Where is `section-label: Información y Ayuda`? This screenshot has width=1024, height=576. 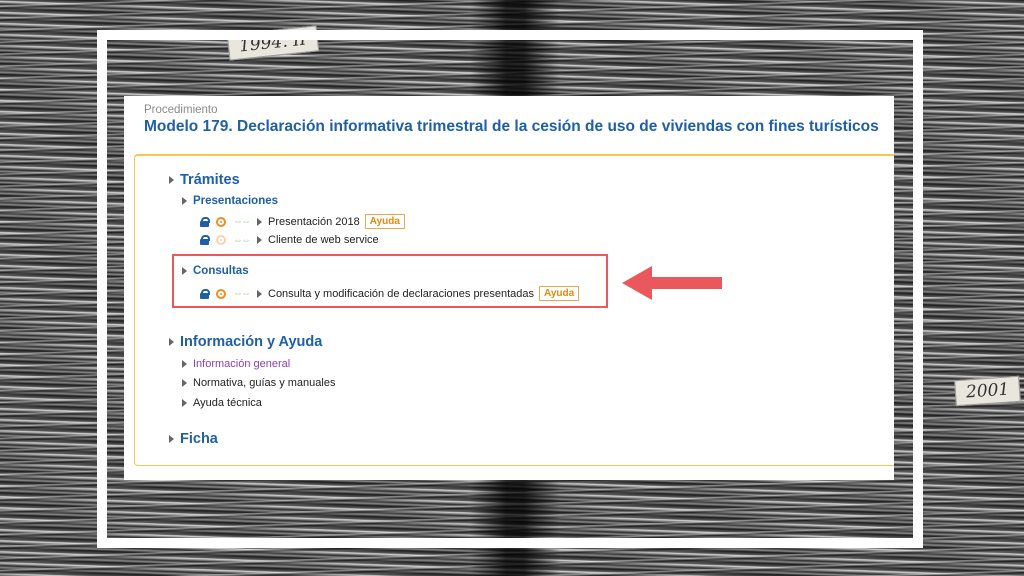 section-label: Información y Ayuda is located at coordinates (251, 342).